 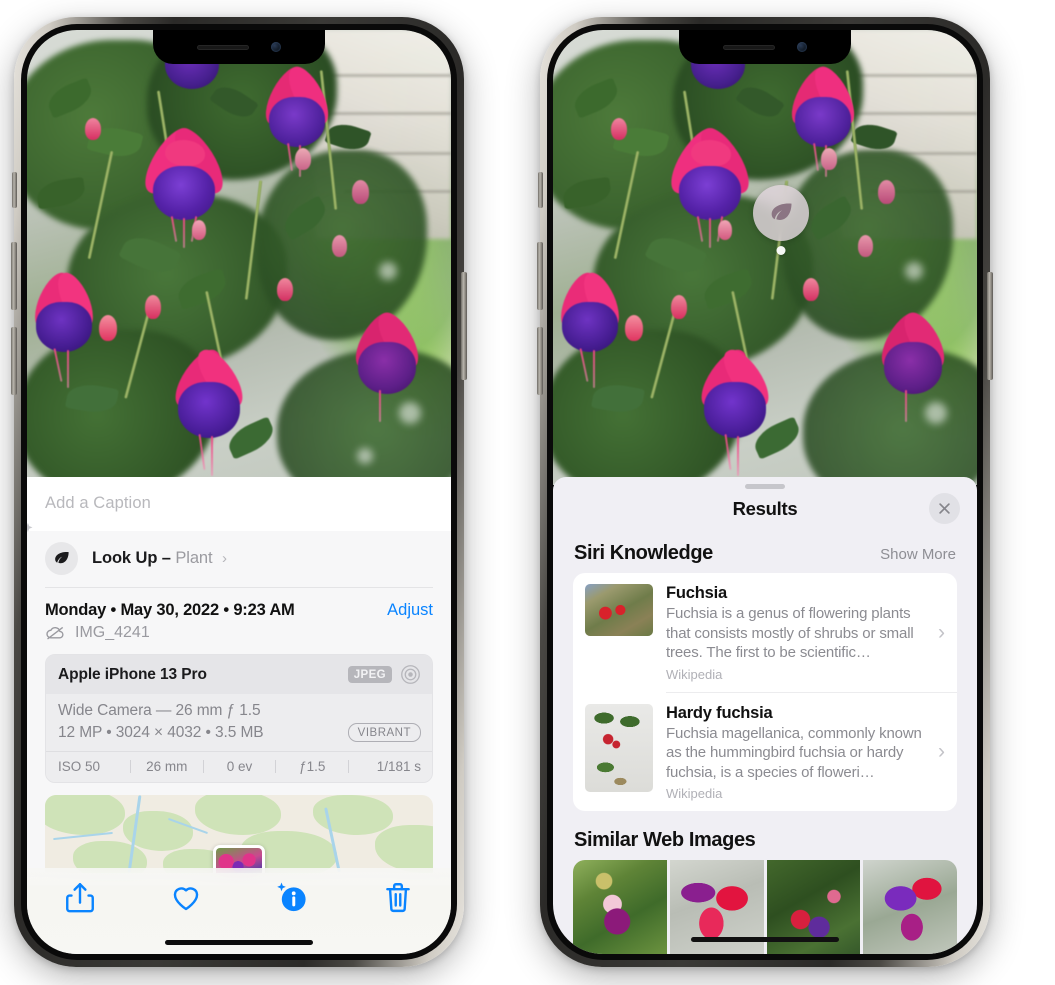 I want to click on format-badge: JPEG, so click(x=369, y=674).